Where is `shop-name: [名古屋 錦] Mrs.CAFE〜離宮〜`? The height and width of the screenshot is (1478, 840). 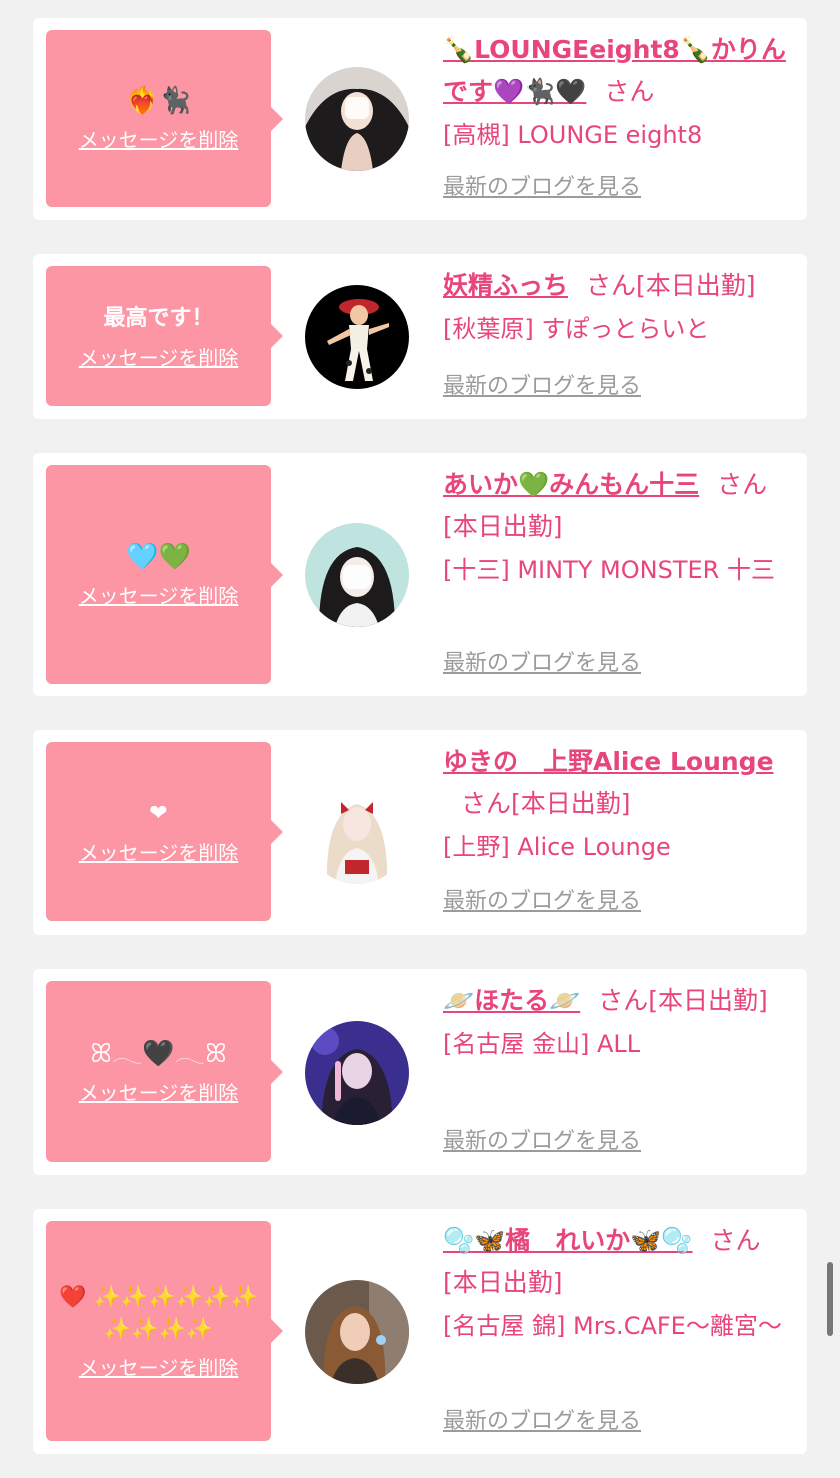 shop-name: [名古屋 錦] Mrs.CAFE〜離宮〜 is located at coordinates (612, 1326).